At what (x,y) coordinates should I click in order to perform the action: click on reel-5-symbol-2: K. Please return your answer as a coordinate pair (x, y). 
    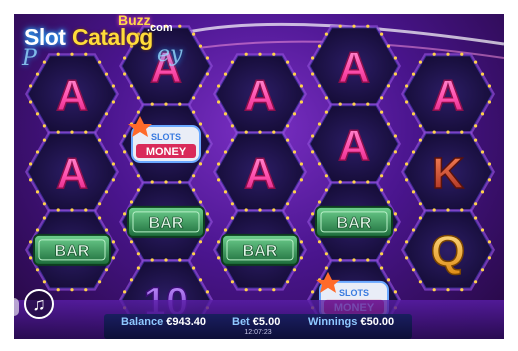
    Looking at the image, I should click on (448, 173).